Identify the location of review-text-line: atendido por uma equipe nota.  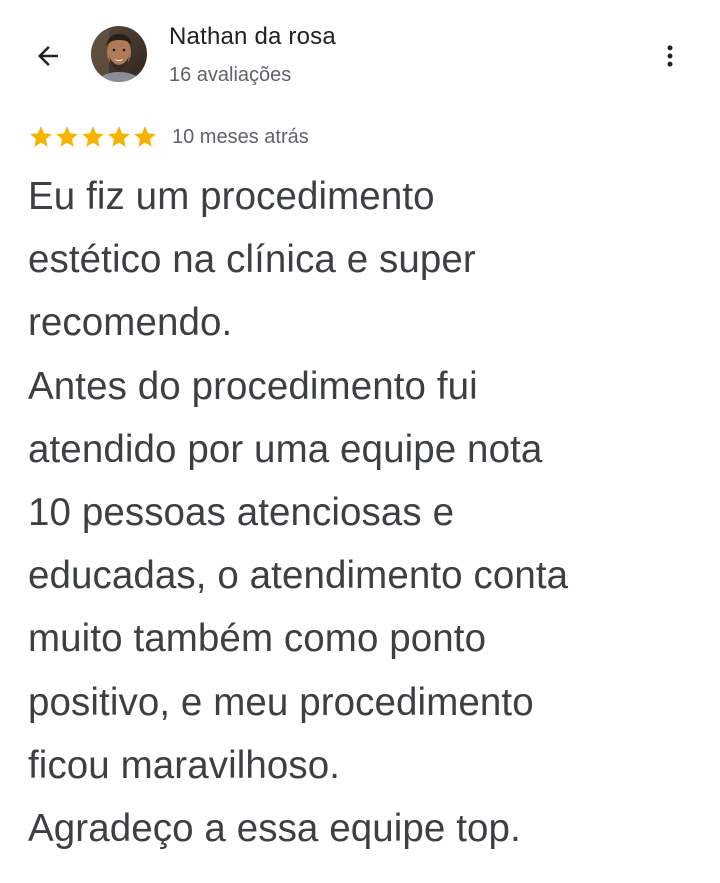
(285, 449).